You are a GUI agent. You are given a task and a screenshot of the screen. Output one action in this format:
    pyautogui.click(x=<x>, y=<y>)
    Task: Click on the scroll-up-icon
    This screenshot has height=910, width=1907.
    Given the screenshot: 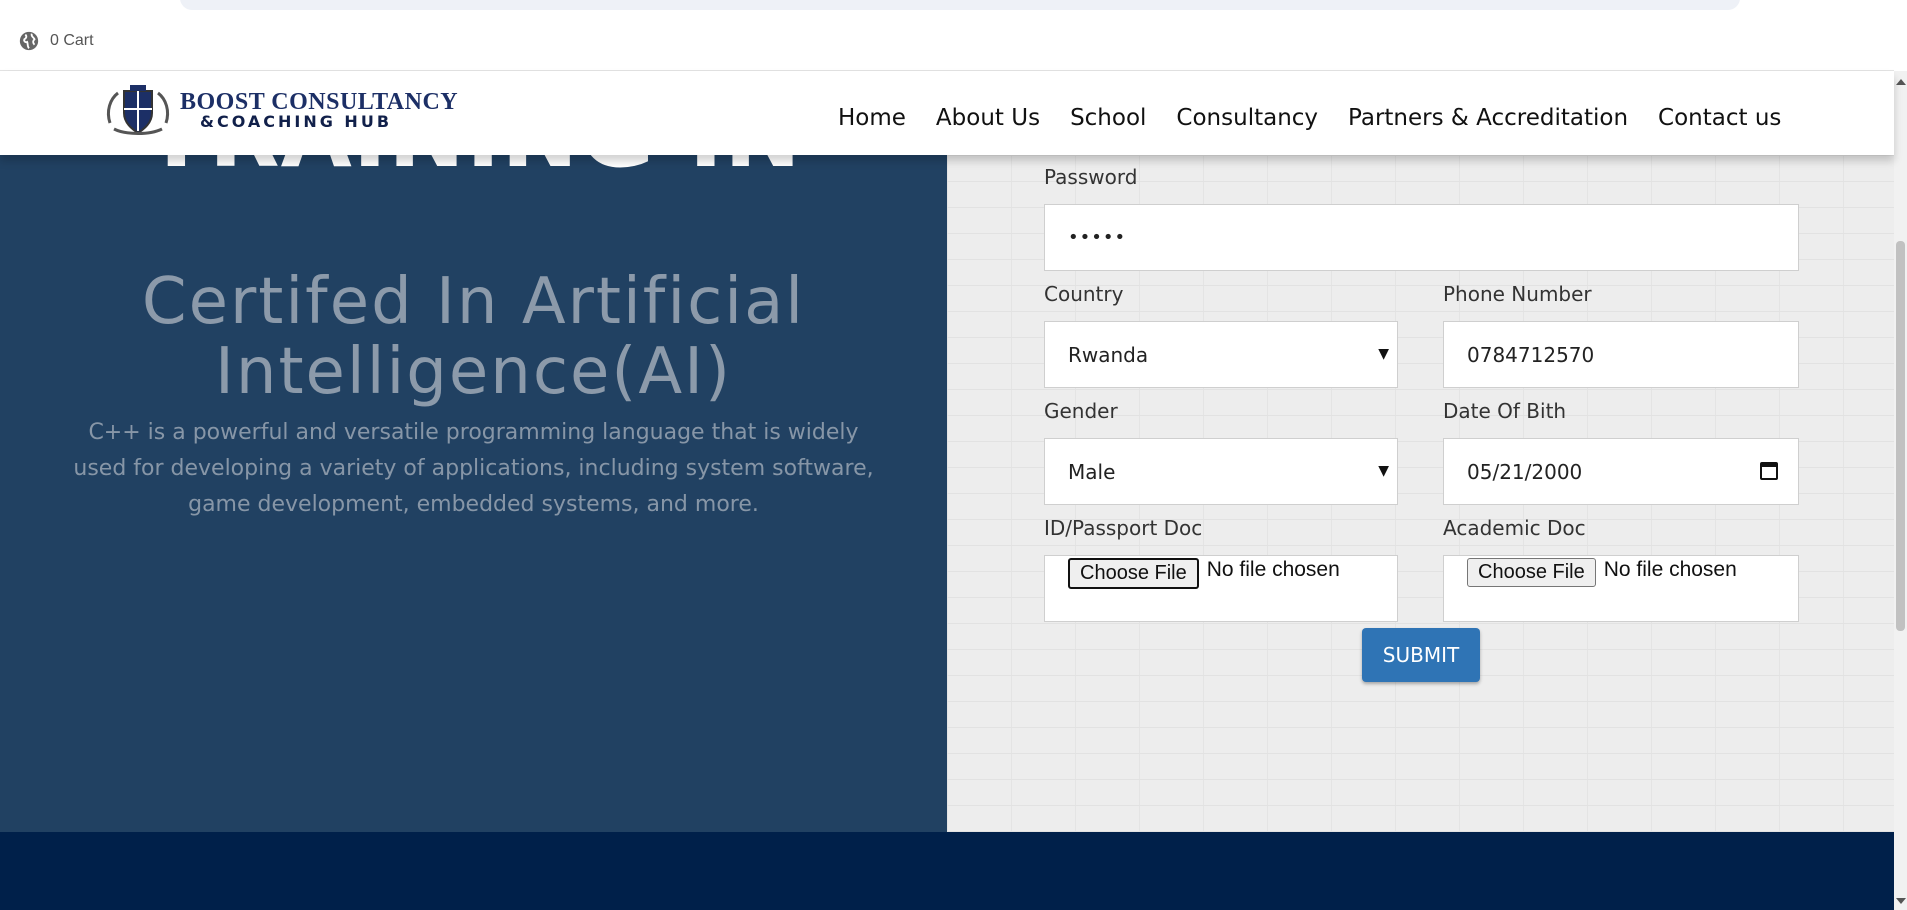 What is the action you would take?
    pyautogui.click(x=1901, y=82)
    